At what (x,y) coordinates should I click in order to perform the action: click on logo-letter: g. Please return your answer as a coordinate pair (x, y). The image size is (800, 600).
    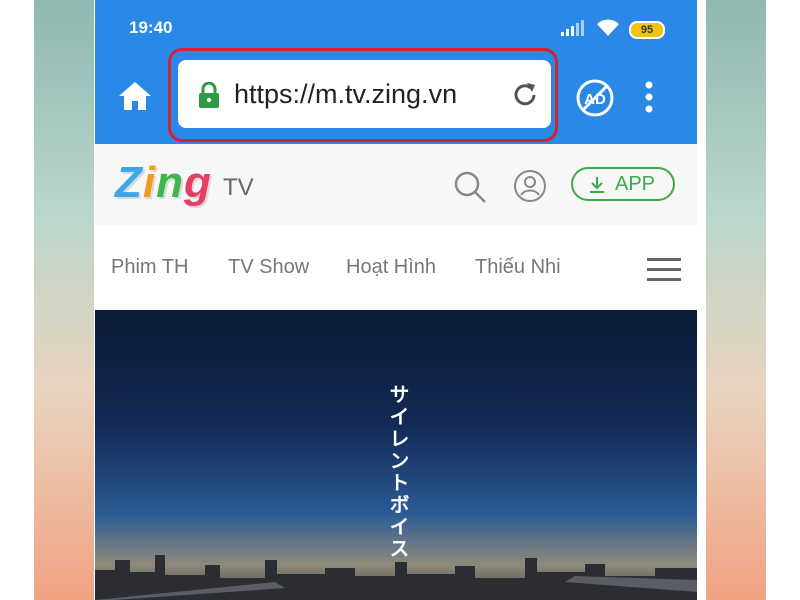
    Looking at the image, I should click on (198, 182).